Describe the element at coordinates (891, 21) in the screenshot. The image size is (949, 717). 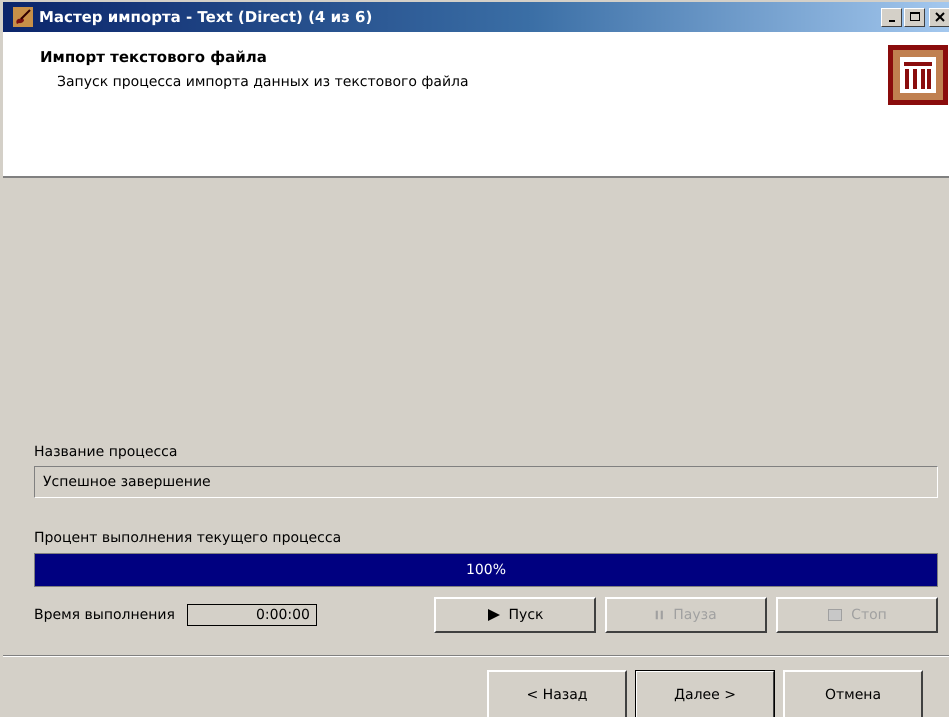
I see `minimize-icon` at that location.